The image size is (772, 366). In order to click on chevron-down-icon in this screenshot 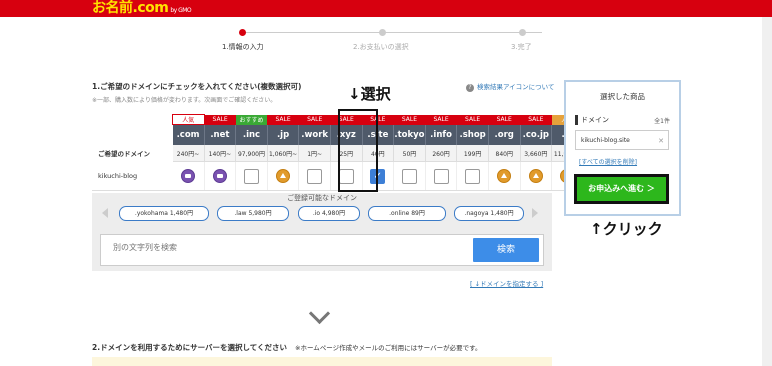, I will do `click(319, 313)`.